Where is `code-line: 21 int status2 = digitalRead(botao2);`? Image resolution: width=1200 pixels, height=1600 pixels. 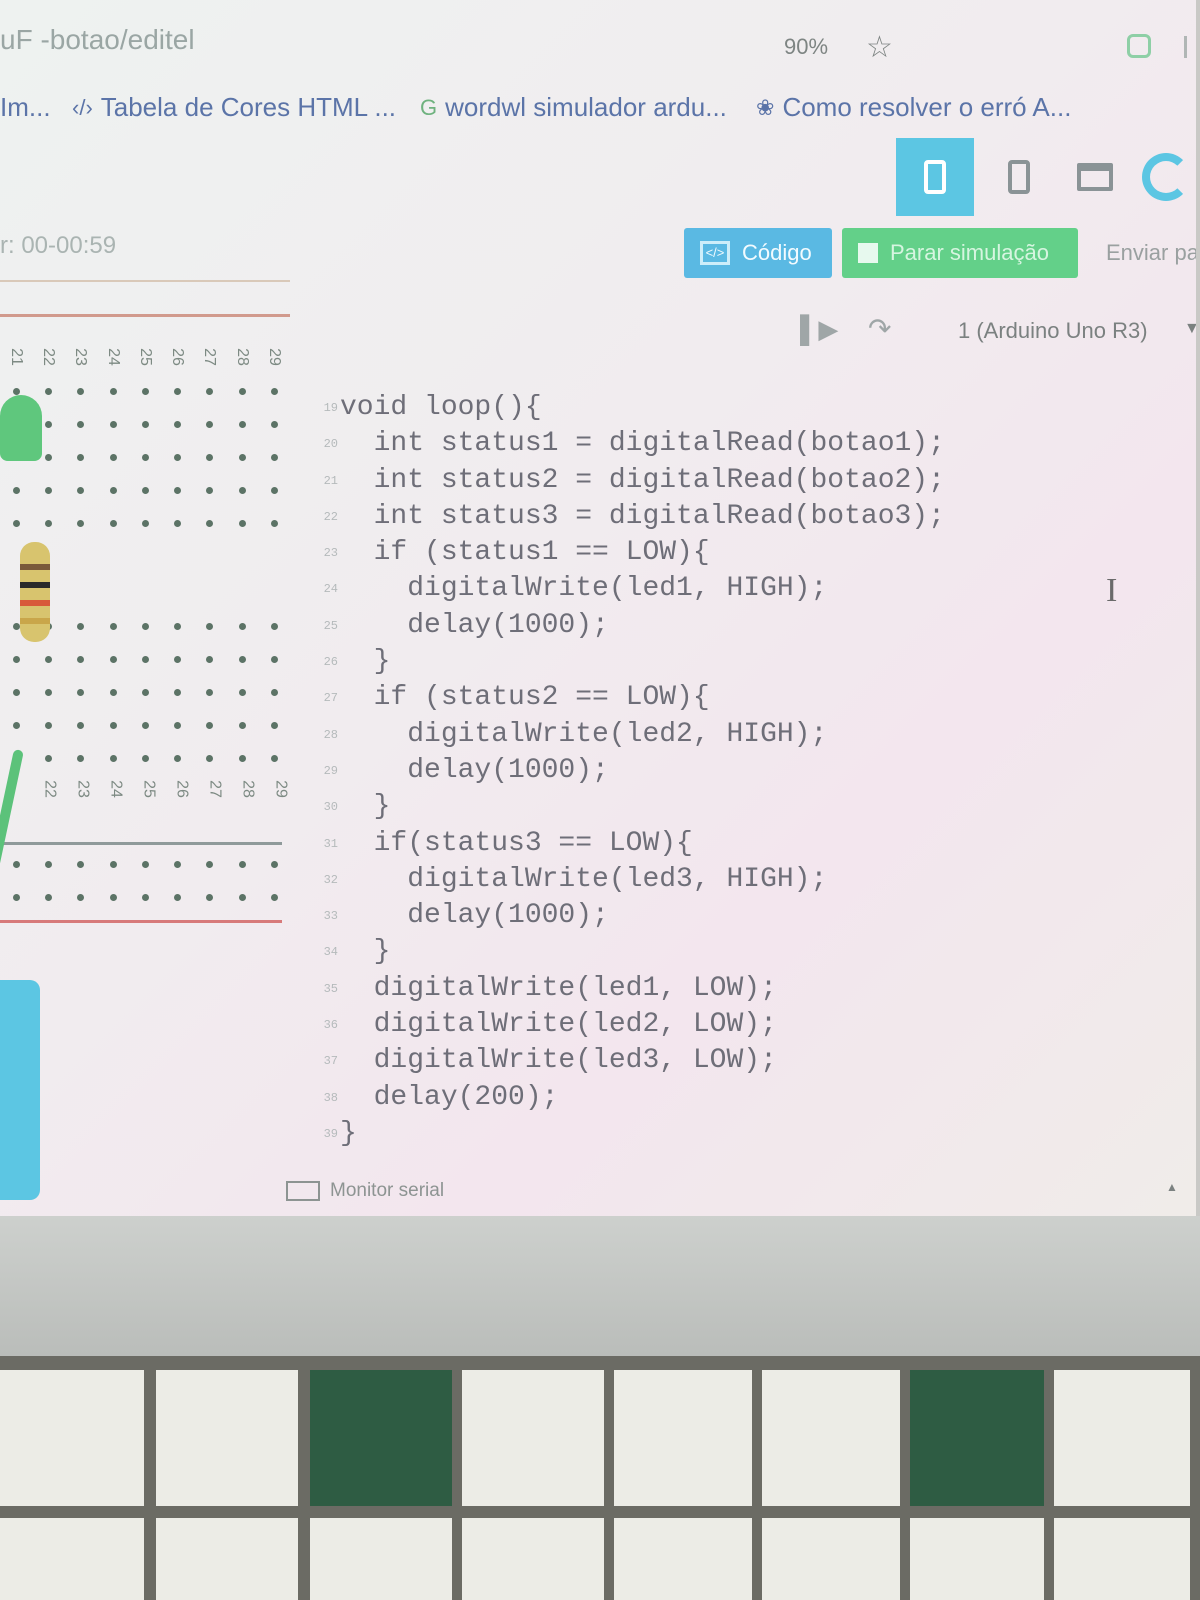 code-line: 21 int status2 = digitalRead(botao2); is located at coordinates (634, 480).